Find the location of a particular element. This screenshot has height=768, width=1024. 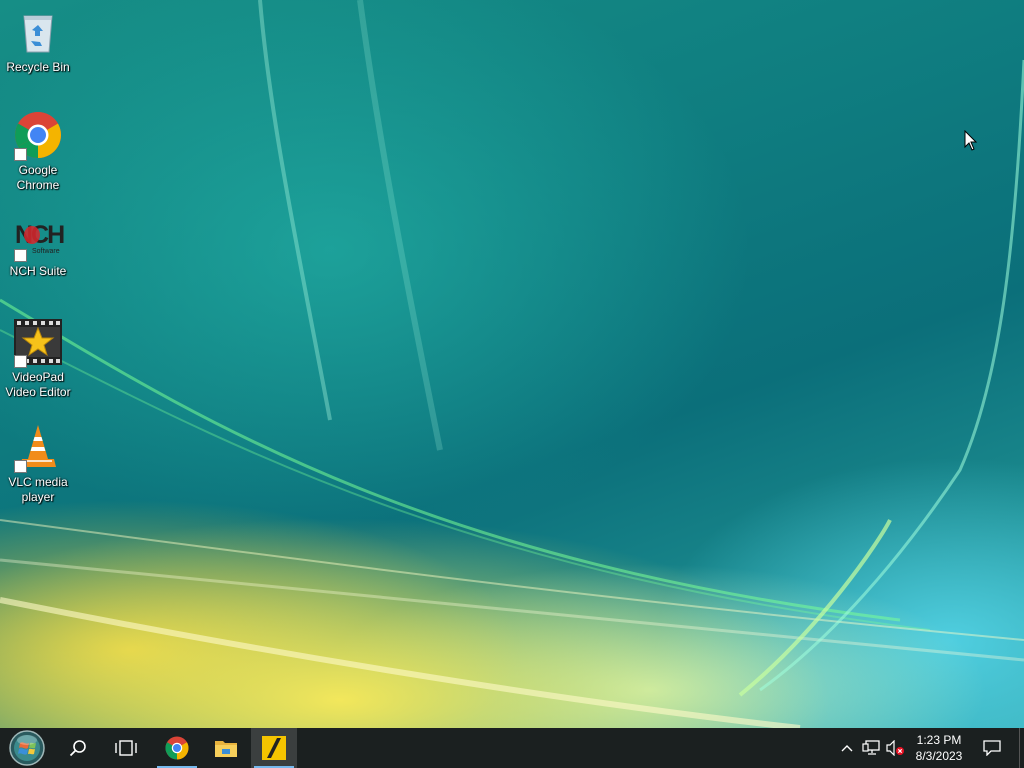

recycle-bin-icon is located at coordinates (38, 32).